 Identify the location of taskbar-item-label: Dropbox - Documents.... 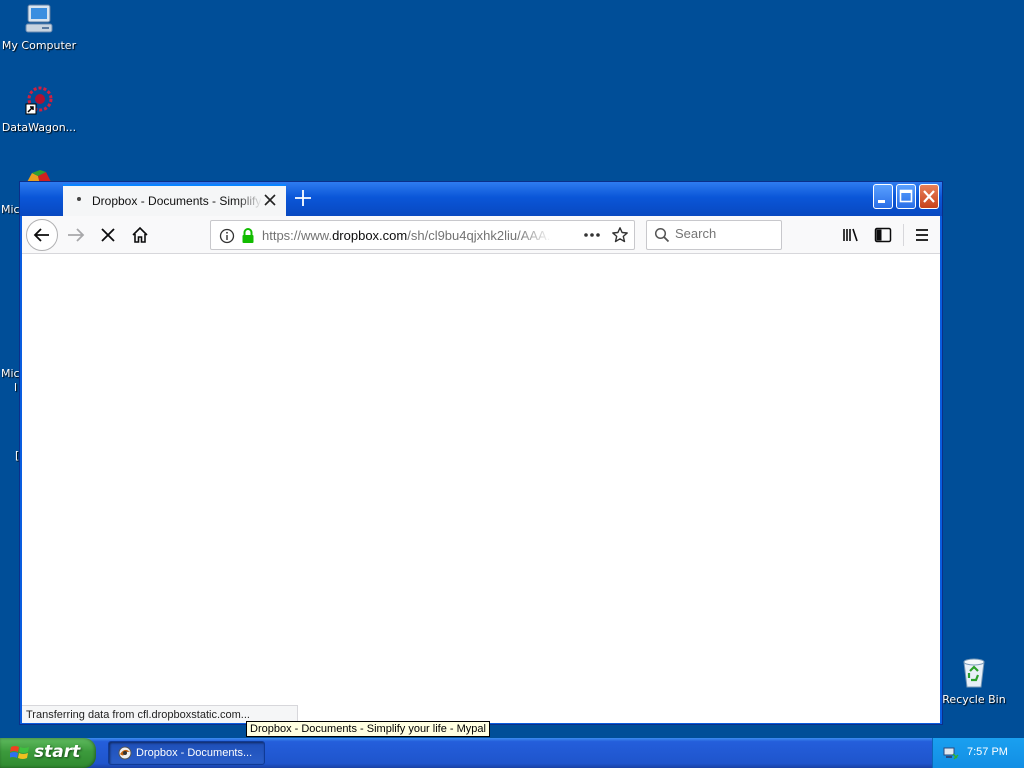
(194, 753).